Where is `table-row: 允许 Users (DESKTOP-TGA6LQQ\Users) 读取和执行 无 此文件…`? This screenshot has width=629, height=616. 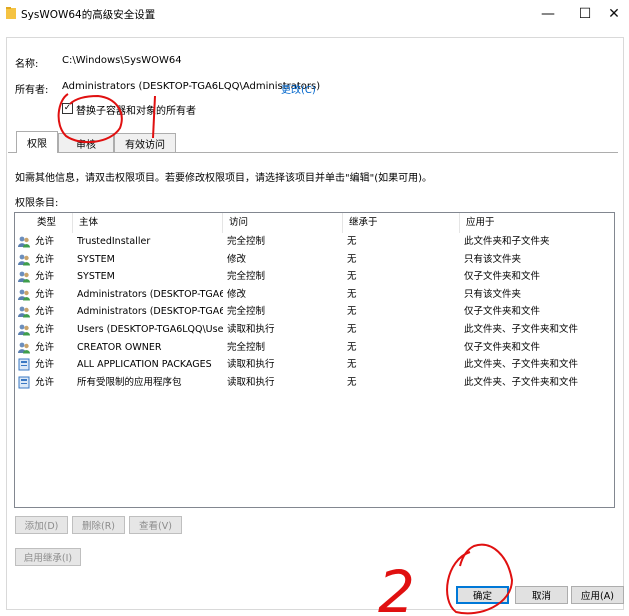 table-row: 允许 Users (DESKTOP-TGA6LQQ\Users) 读取和执行 无 此文件… is located at coordinates (314, 330).